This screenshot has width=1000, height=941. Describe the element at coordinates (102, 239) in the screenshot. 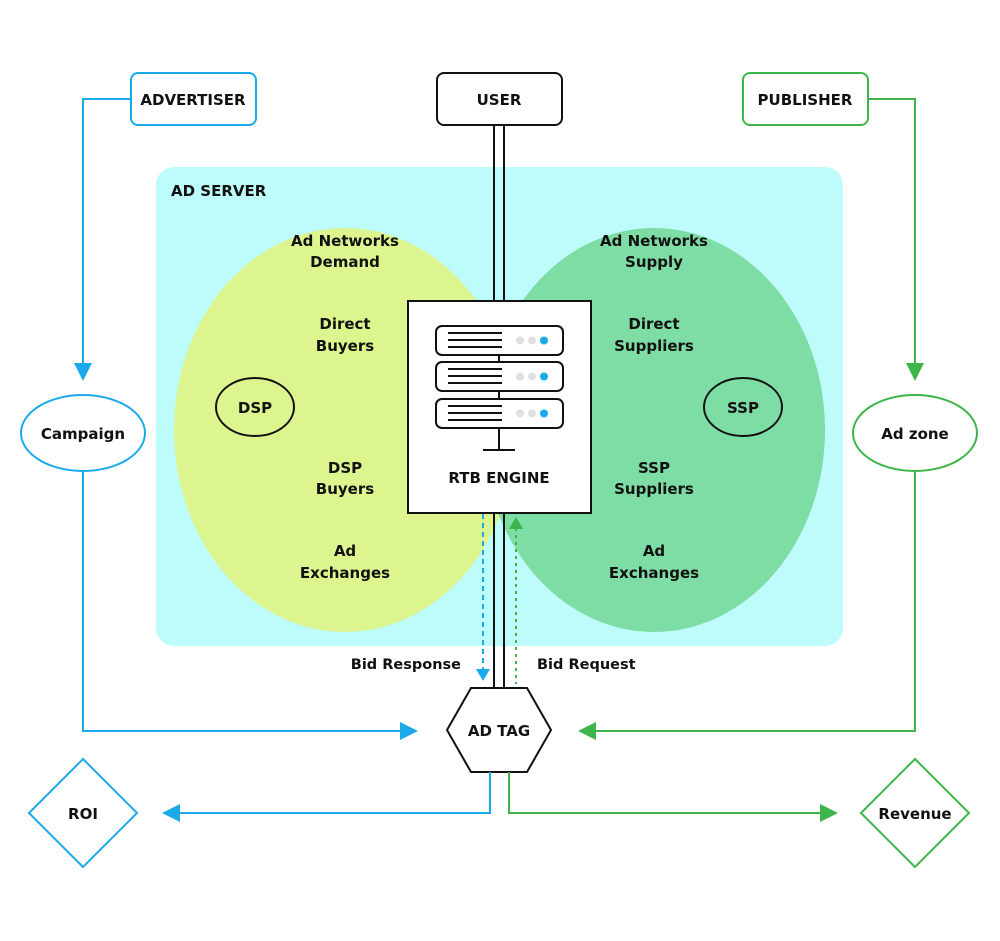

I see `advertiser-to-campaign-arrow` at that location.